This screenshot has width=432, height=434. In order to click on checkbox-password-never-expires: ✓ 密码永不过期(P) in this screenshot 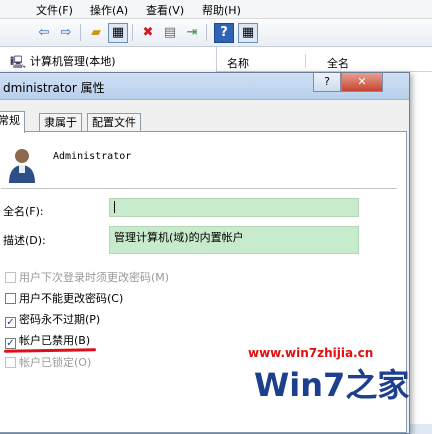, I will do `click(53, 320)`.